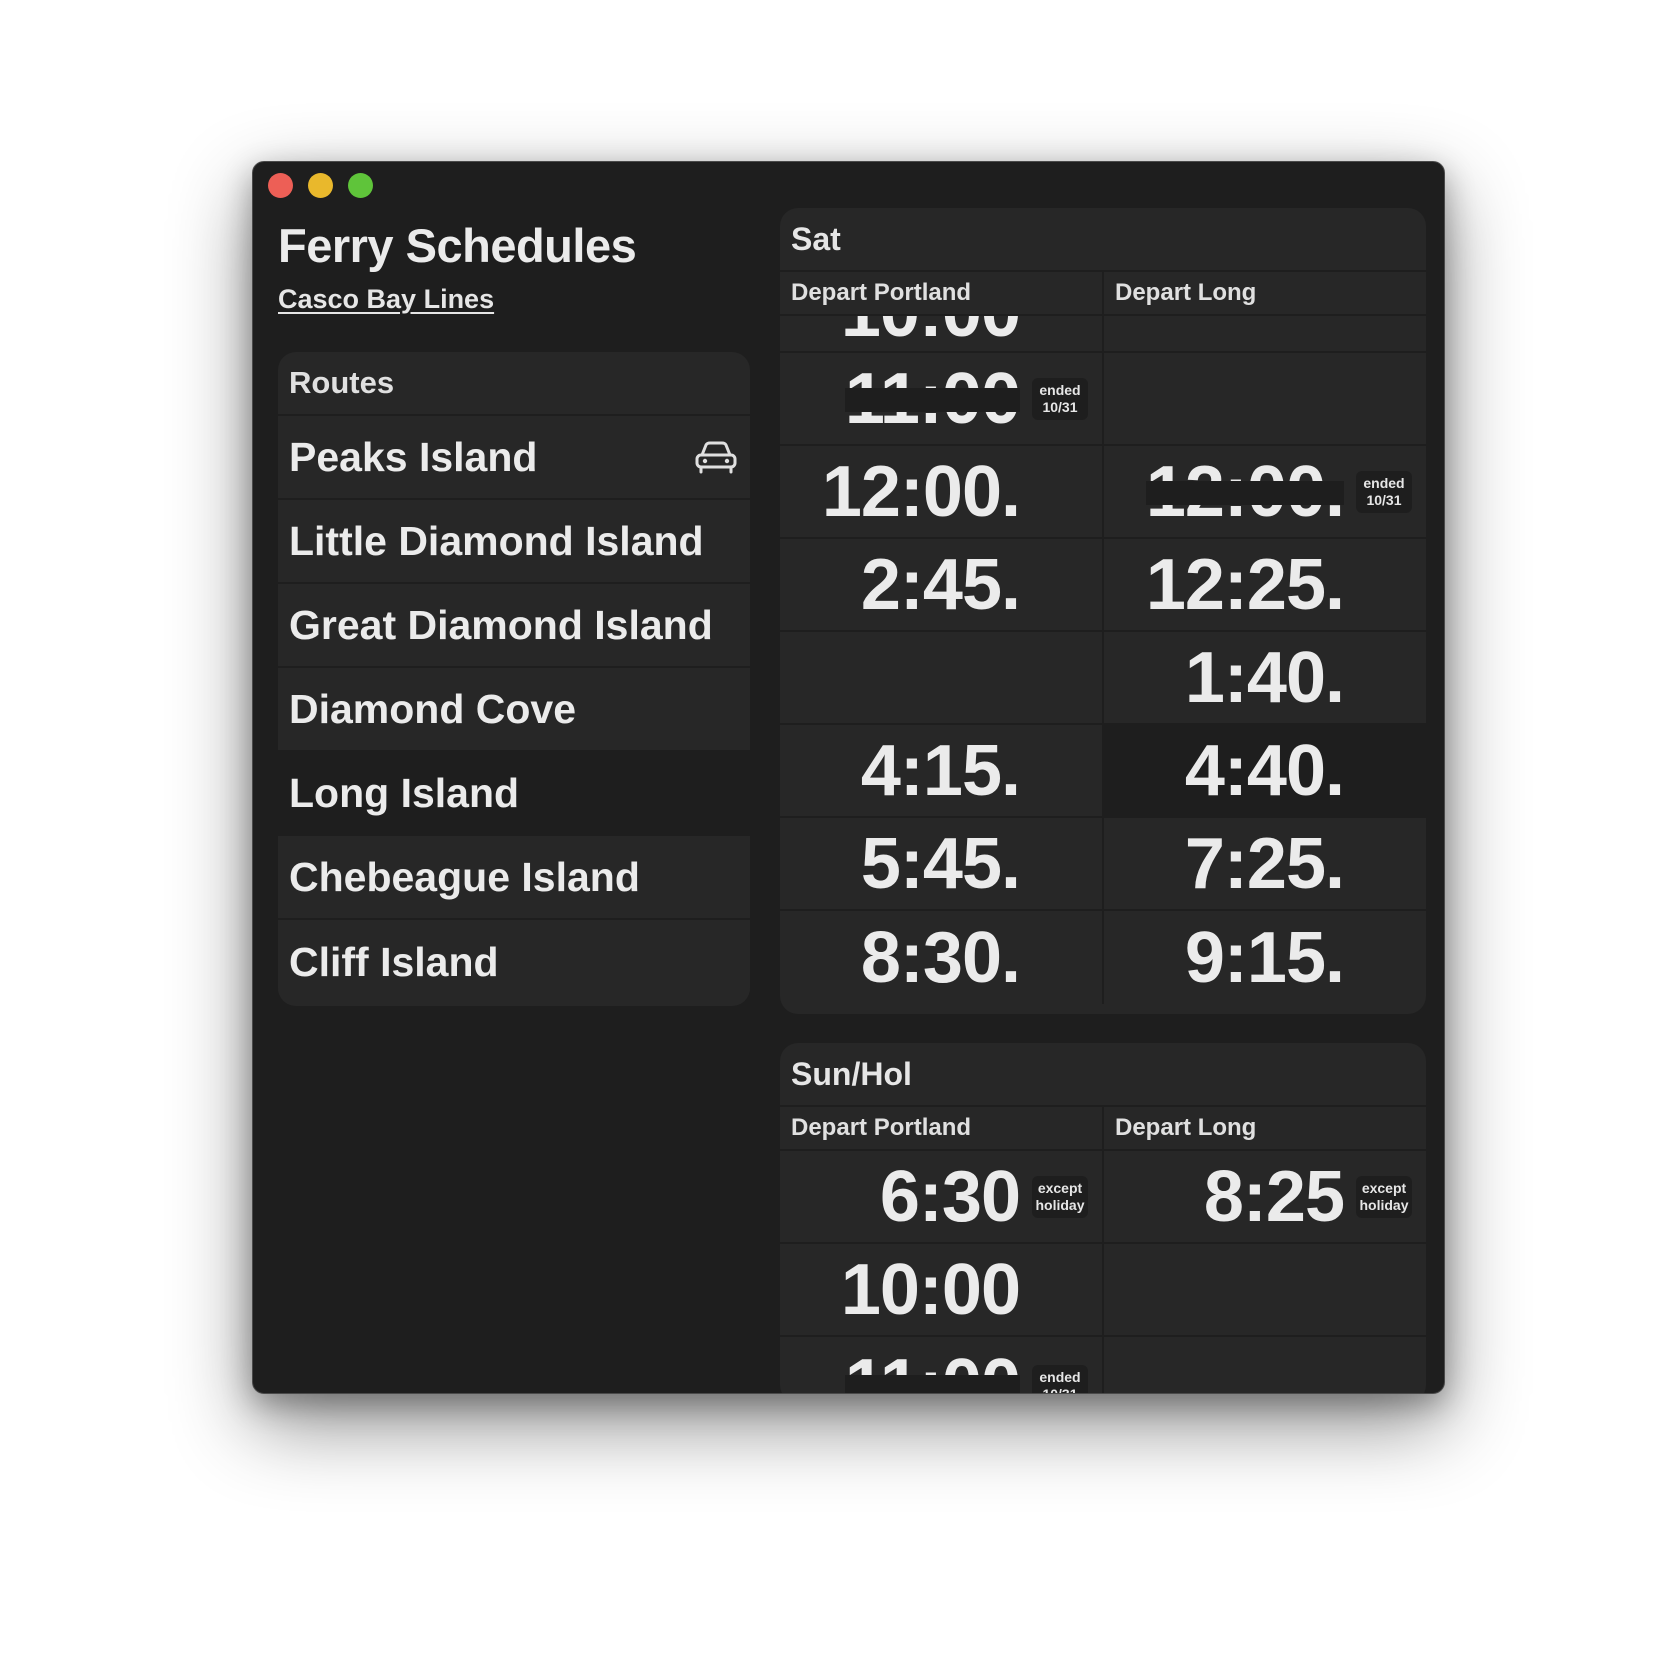 Image resolution: width=1680 pixels, height=1680 pixels. I want to click on schedule-row: 6:30 except holiday 8:25 except holiday, so click(1103, 1197).